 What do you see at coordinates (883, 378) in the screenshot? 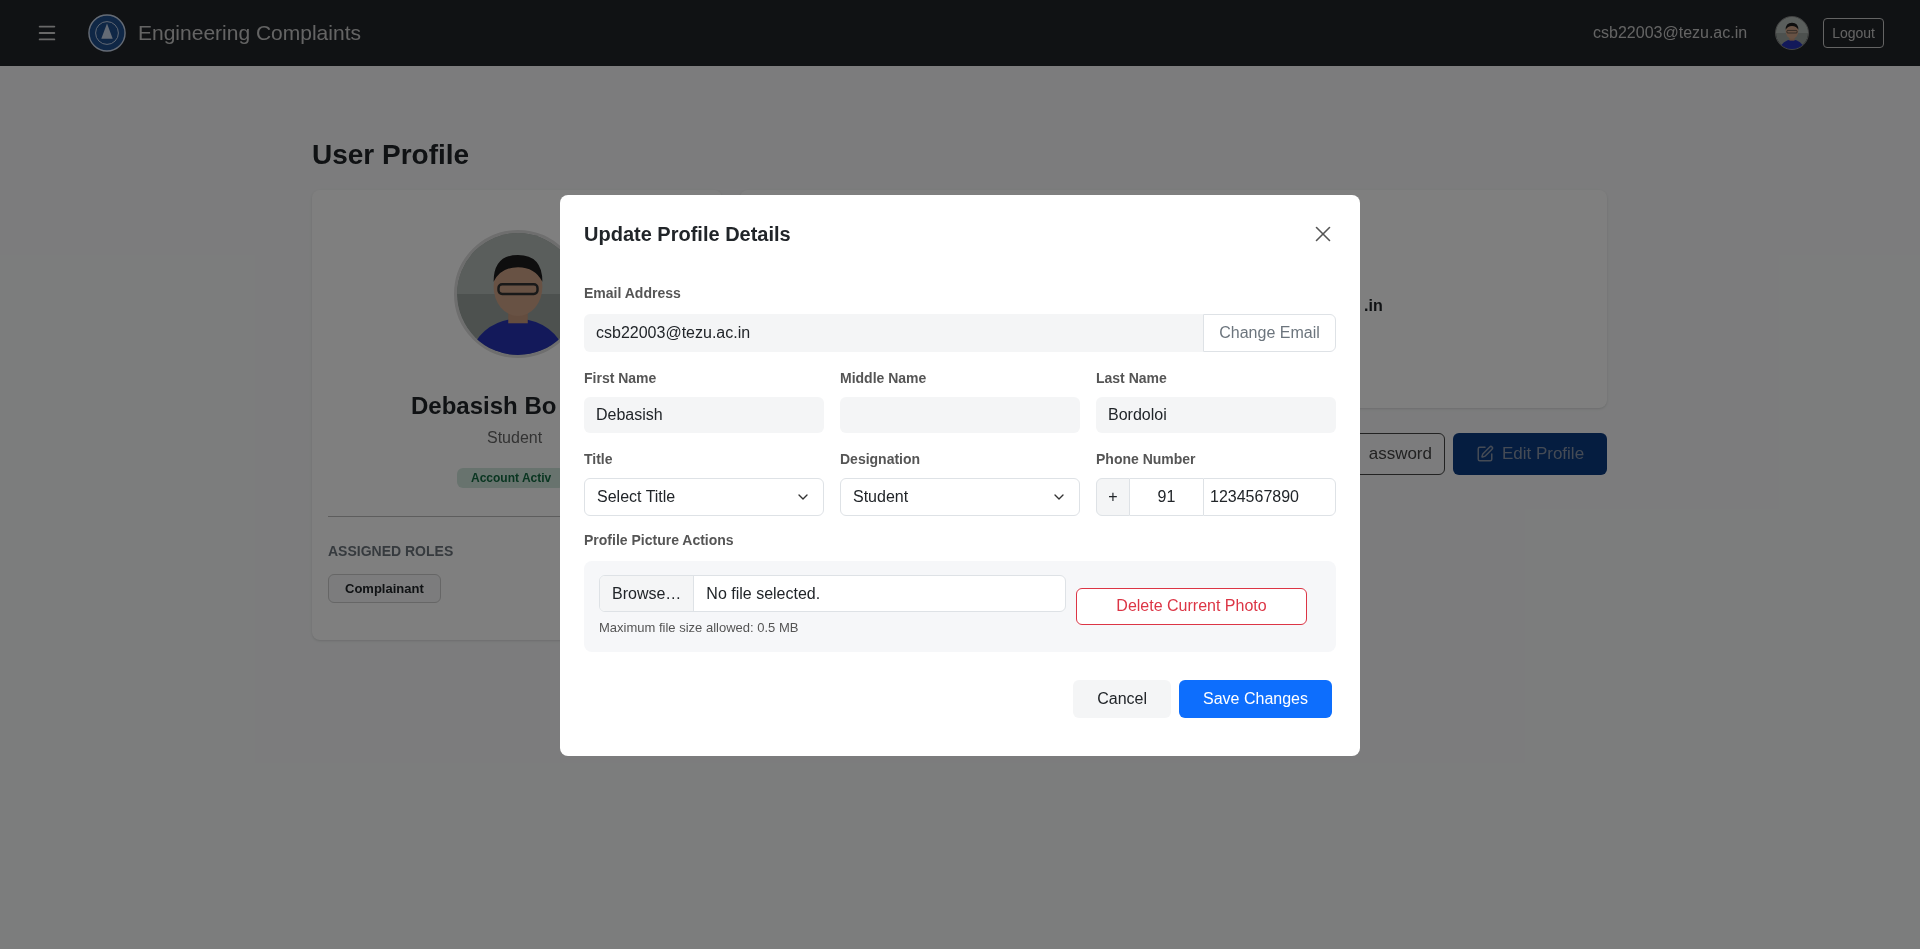
I see `field-label: Middle Name` at bounding box center [883, 378].